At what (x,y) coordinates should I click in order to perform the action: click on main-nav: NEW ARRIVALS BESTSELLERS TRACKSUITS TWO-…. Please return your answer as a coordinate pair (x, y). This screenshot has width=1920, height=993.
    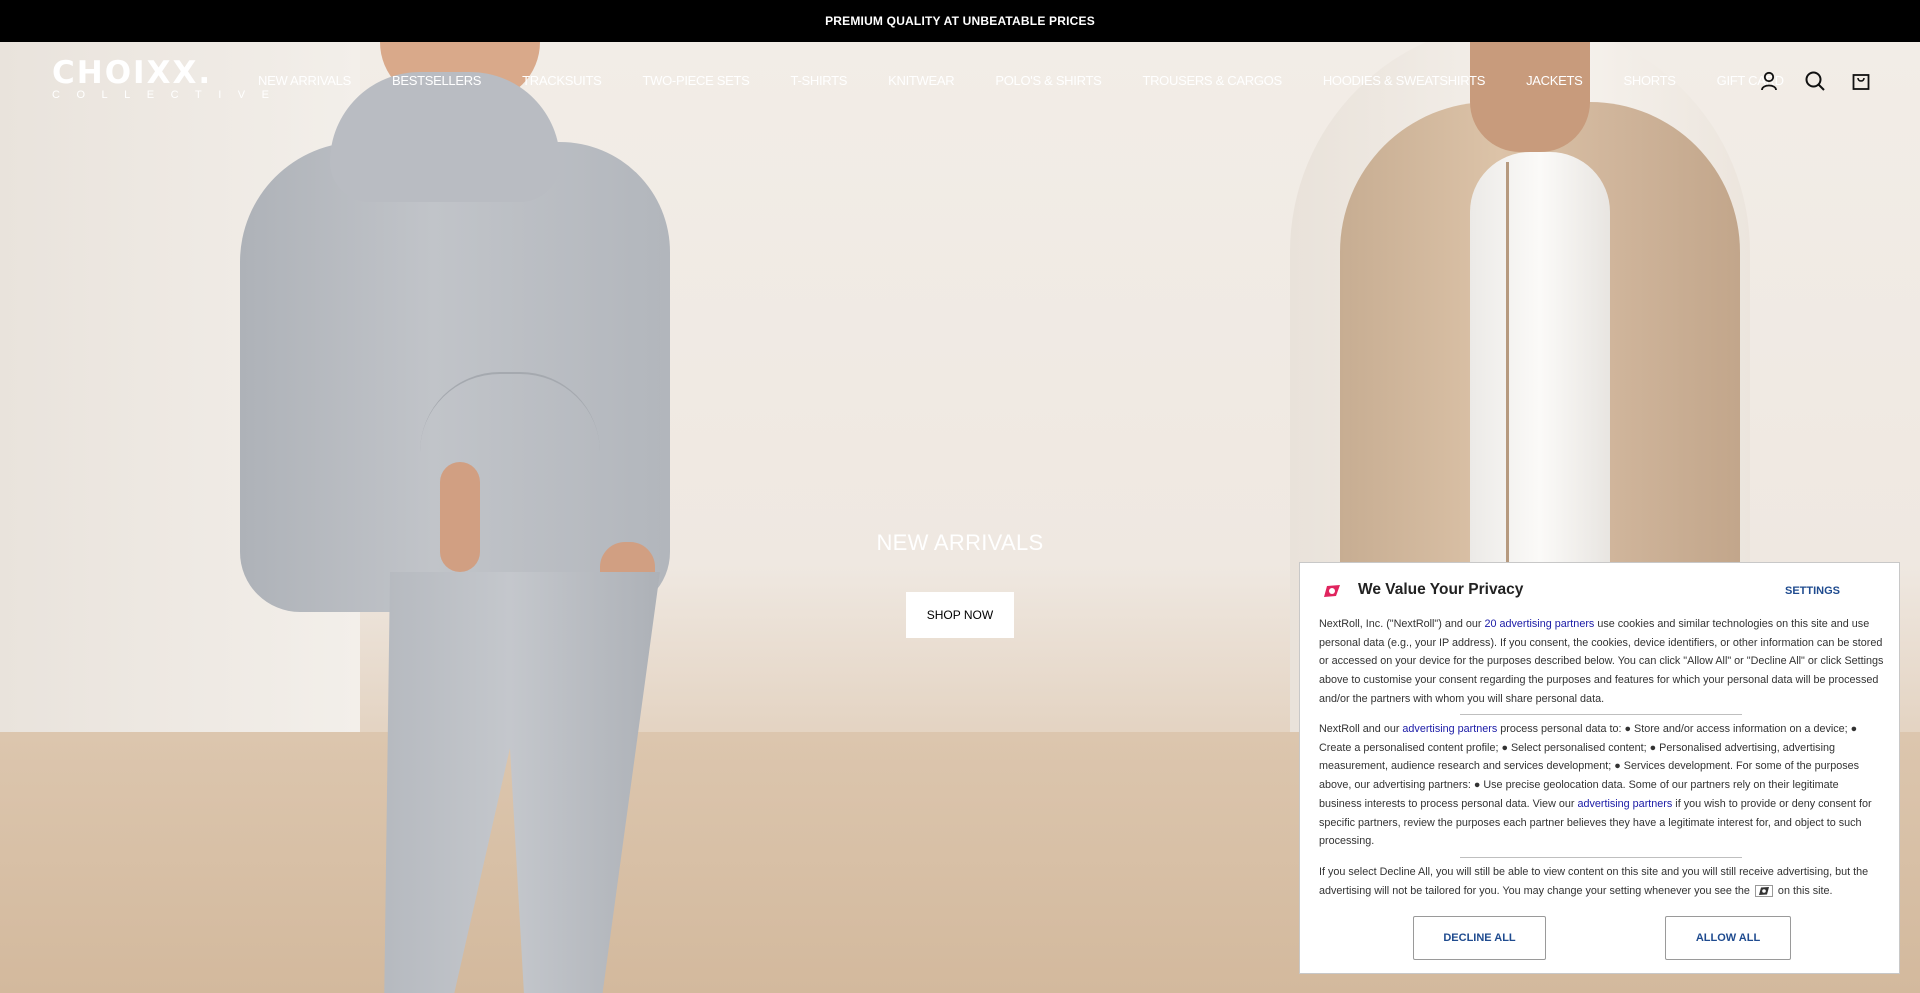
    Looking at the image, I should click on (1041, 80).